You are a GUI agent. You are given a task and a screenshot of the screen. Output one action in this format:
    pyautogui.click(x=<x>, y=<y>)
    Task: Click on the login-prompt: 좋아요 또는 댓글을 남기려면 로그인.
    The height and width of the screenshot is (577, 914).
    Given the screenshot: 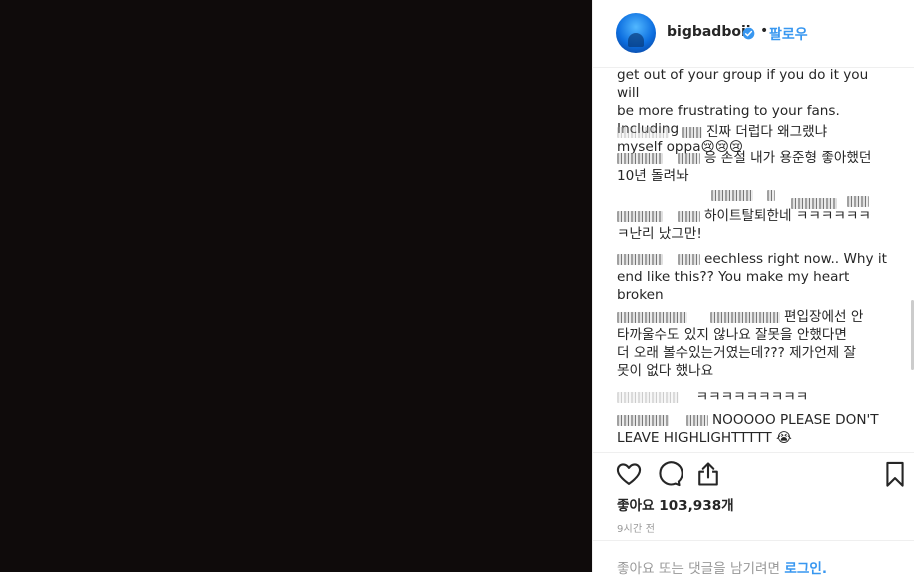 What is the action you would take?
    pyautogui.click(x=722, y=567)
    